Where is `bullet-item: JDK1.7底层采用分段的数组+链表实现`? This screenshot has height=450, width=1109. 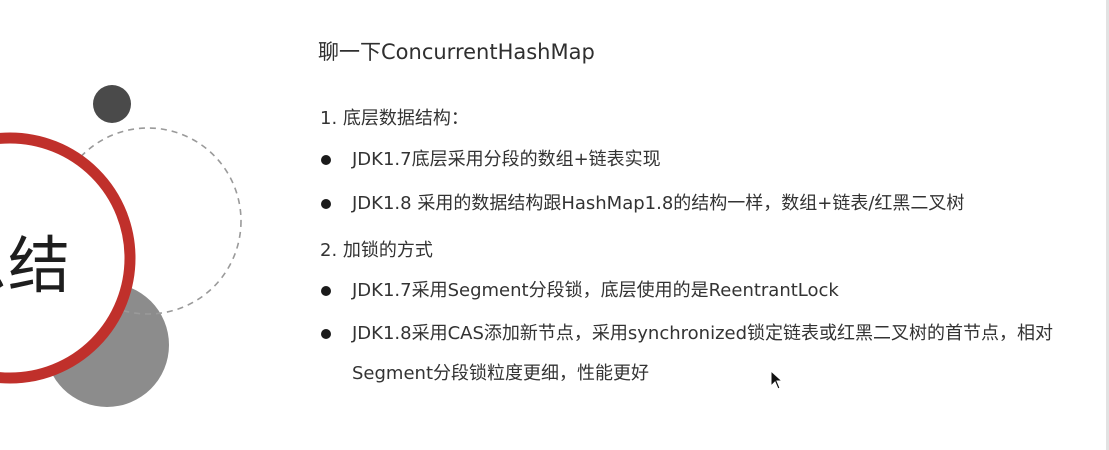
bullet-item: JDK1.7底层采用分段的数组+链表实现 is located at coordinates (491, 160).